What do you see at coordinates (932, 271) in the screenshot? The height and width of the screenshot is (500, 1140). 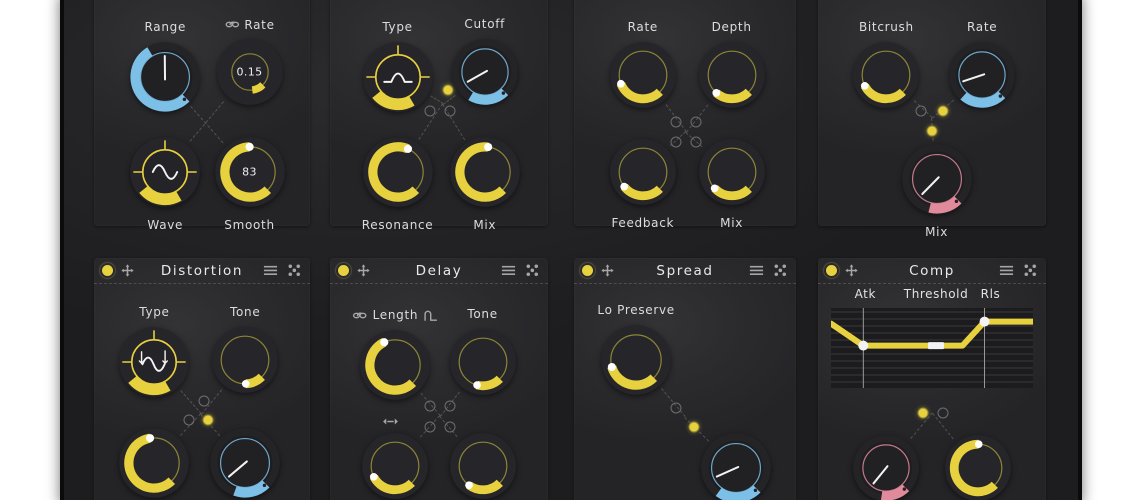 I see `module-header-comp: Comp` at bounding box center [932, 271].